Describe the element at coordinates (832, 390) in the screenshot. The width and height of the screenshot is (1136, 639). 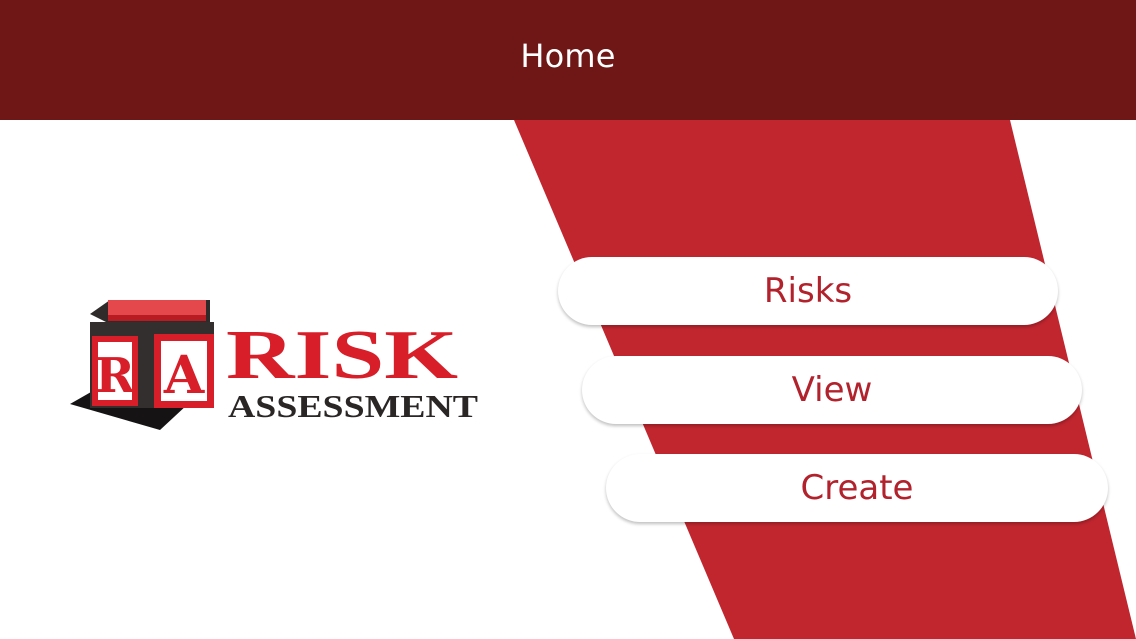
I see `view-button: View` at that location.